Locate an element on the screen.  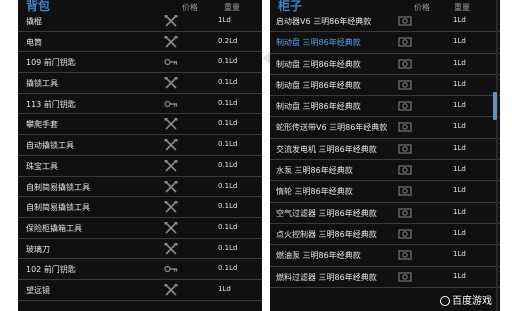
cabinet-scrollbar-track is located at coordinates (497, 155).